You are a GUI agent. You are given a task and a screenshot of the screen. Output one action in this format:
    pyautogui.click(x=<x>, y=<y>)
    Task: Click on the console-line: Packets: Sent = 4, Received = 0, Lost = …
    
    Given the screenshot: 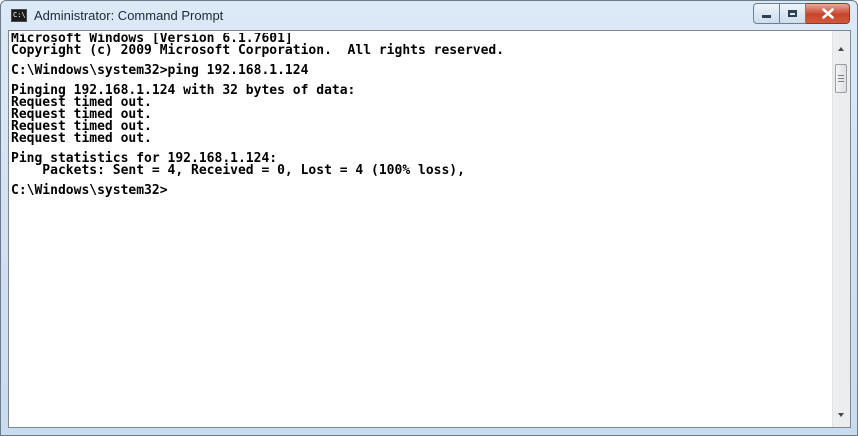 What is the action you would take?
    pyautogui.click(x=238, y=170)
    